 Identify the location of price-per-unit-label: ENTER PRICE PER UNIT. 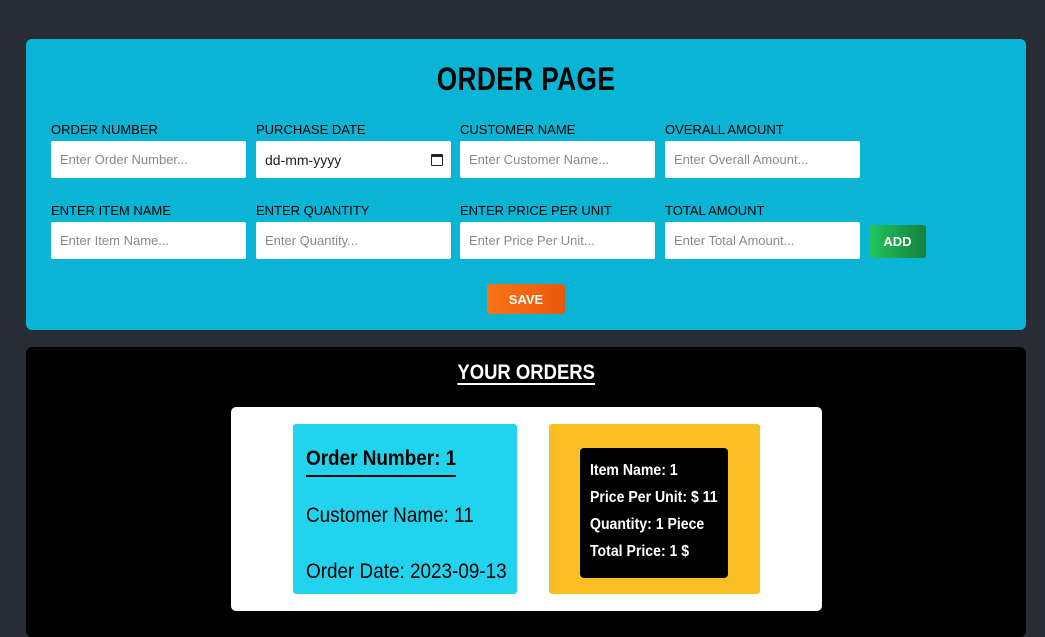
(536, 210).